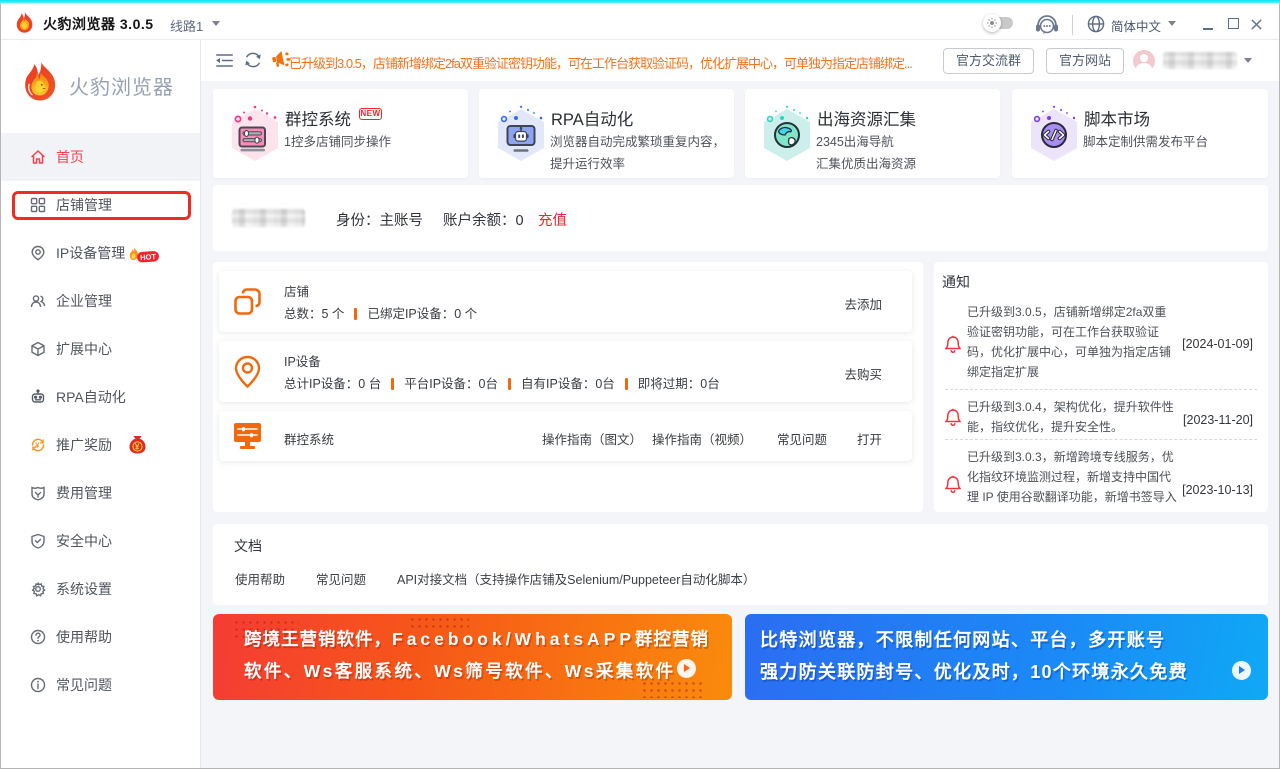 The height and width of the screenshot is (770, 1280). Describe the element at coordinates (148, 257) in the screenshot. I see `svg-text: HOT` at that location.